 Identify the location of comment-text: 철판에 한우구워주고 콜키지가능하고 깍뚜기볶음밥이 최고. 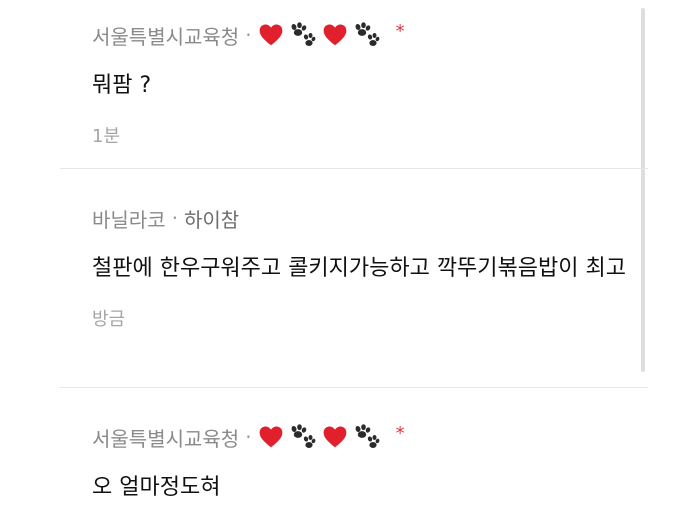
(359, 268).